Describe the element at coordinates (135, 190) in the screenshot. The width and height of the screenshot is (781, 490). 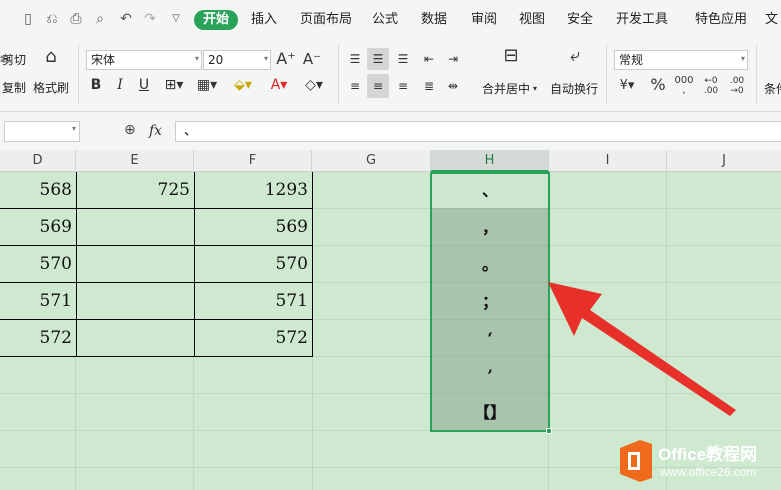
I see `cell-e: 725` at that location.